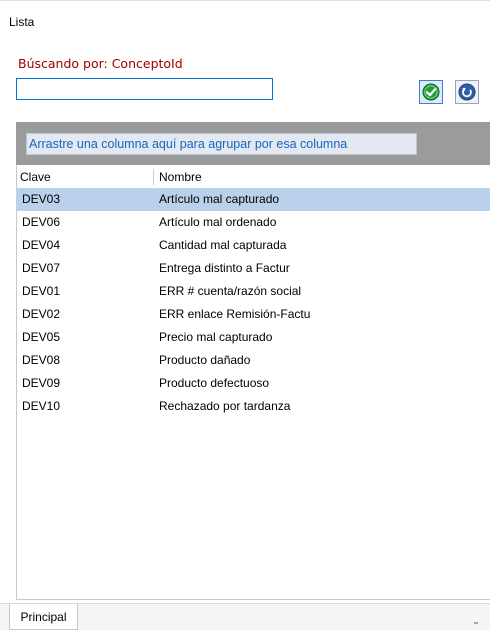 Image resolution: width=490 pixels, height=630 pixels. I want to click on undo-button, so click(467, 92).